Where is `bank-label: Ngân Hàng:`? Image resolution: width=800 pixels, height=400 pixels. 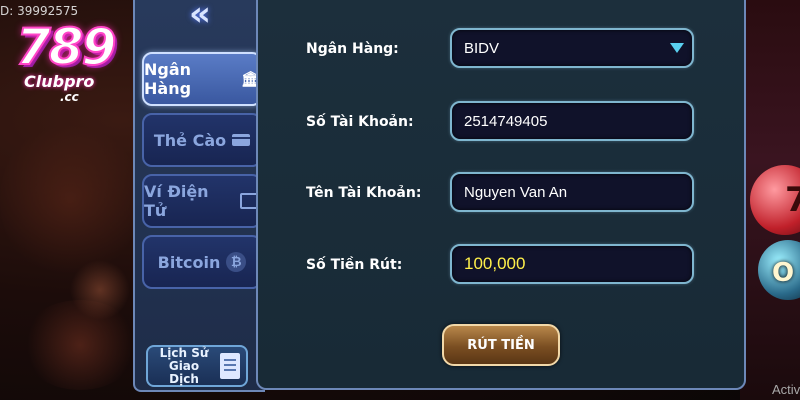 bank-label: Ngân Hàng: is located at coordinates (352, 49).